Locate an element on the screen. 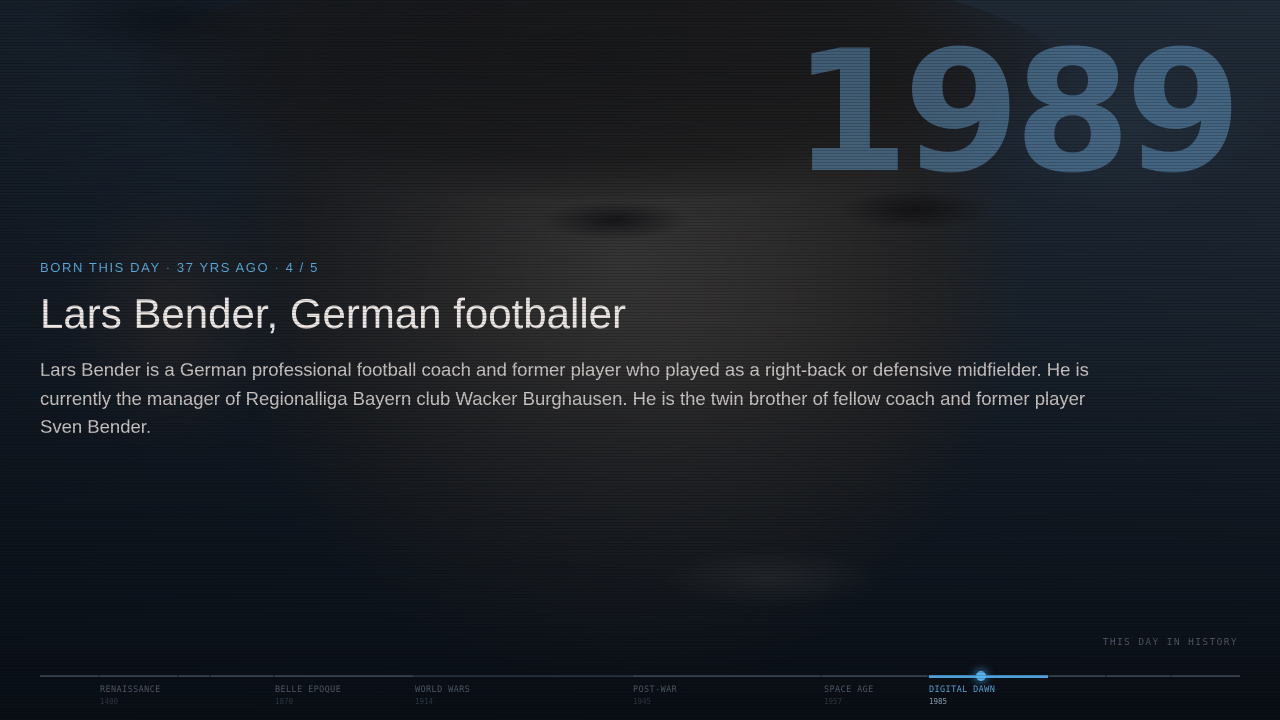 The height and width of the screenshot is (720, 1280). event-position: 4 / 5 is located at coordinates (302, 267).